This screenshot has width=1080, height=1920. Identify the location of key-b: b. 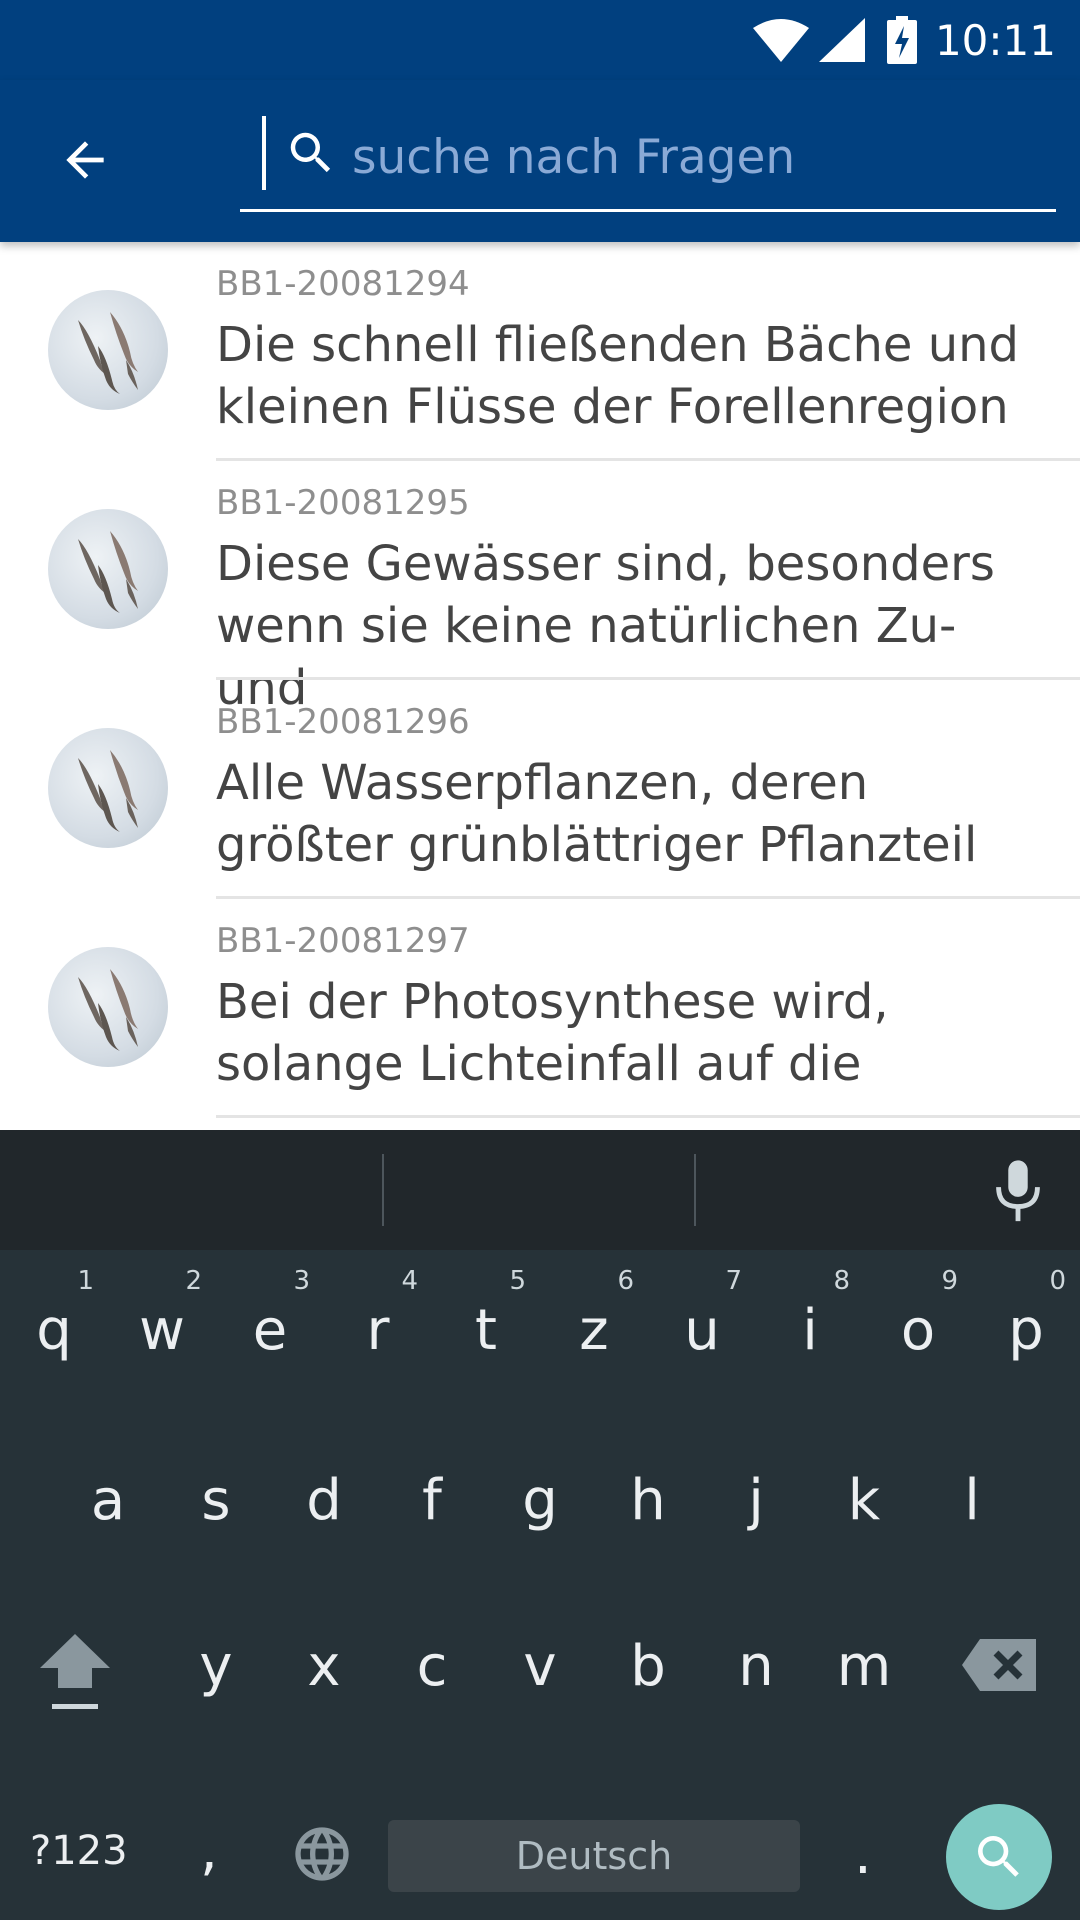
(648, 1665).